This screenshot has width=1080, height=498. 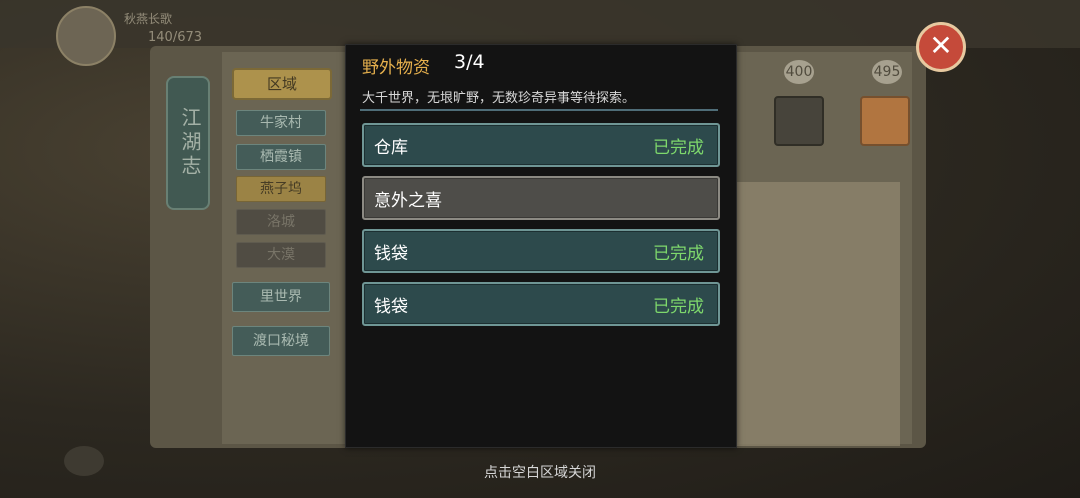 I want to click on supply-item-label: 仓库, so click(x=391, y=148).